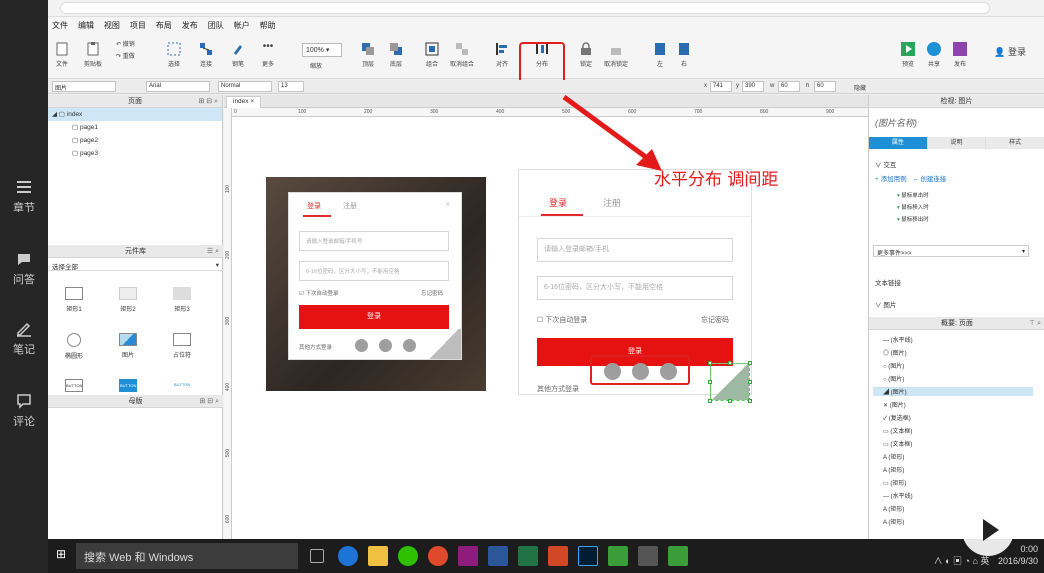 This screenshot has width=1044, height=573. Describe the element at coordinates (896, 122) in the screenshot. I see `widget-name-field: (图片名称)` at that location.